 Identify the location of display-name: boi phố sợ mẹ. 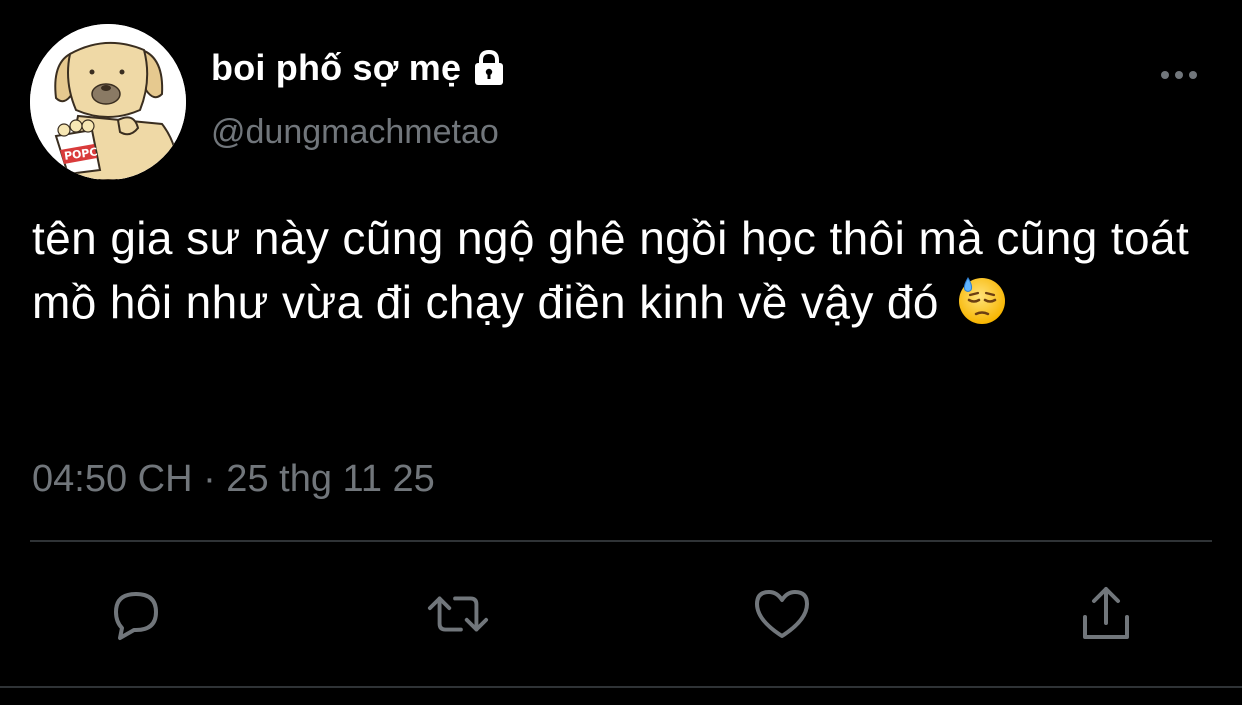
(336, 68).